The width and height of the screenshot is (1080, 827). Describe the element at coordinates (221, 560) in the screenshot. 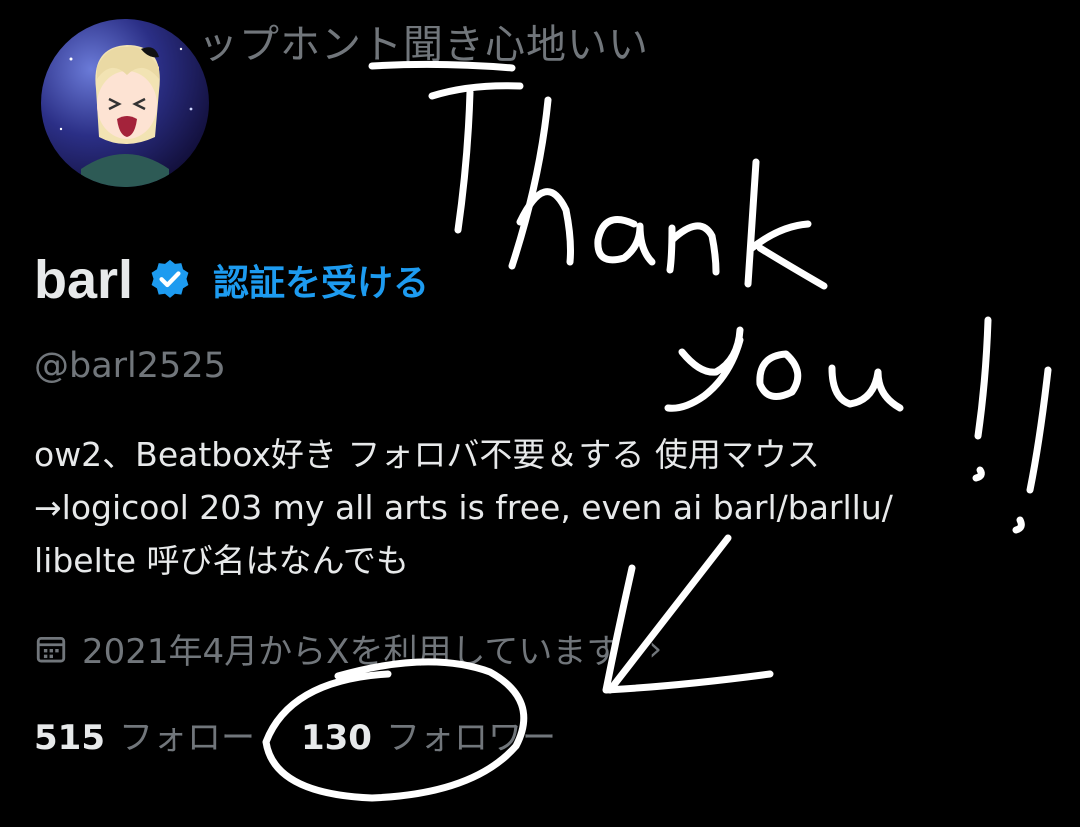

I see `bio-line: libelte 呼び名はなんでも` at that location.